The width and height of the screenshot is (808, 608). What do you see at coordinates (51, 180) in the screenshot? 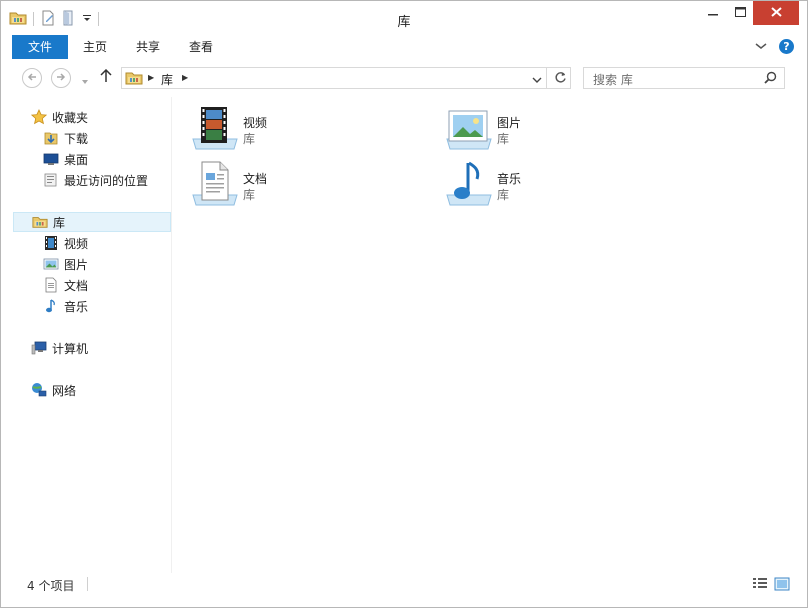
I see `recent-places-icon` at bounding box center [51, 180].